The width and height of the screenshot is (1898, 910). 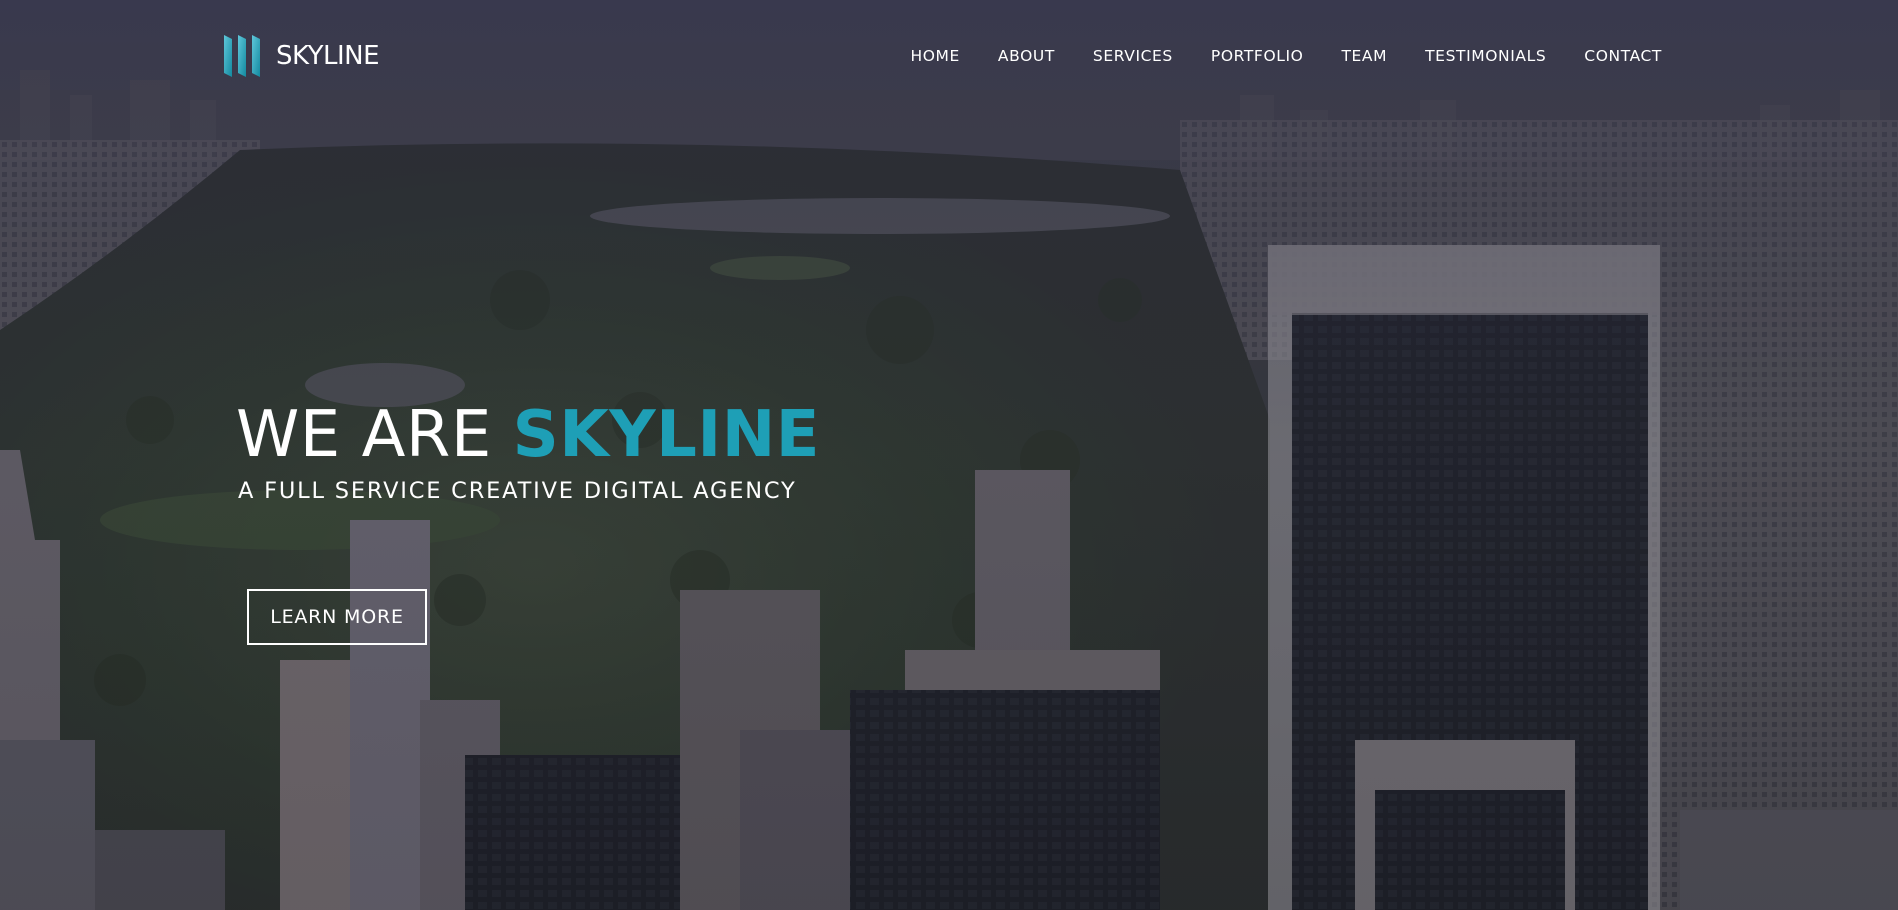 What do you see at coordinates (242, 56) in the screenshot?
I see `skyline-bars-icon` at bounding box center [242, 56].